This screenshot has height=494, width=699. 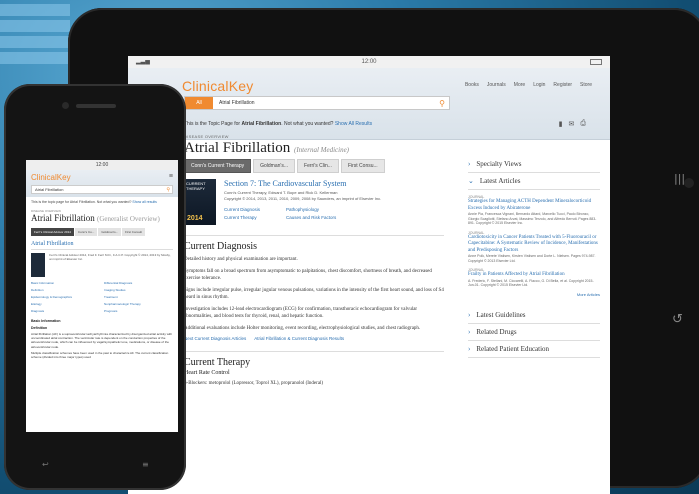 I want to click on back-icon: ↩, so click(x=45, y=464).